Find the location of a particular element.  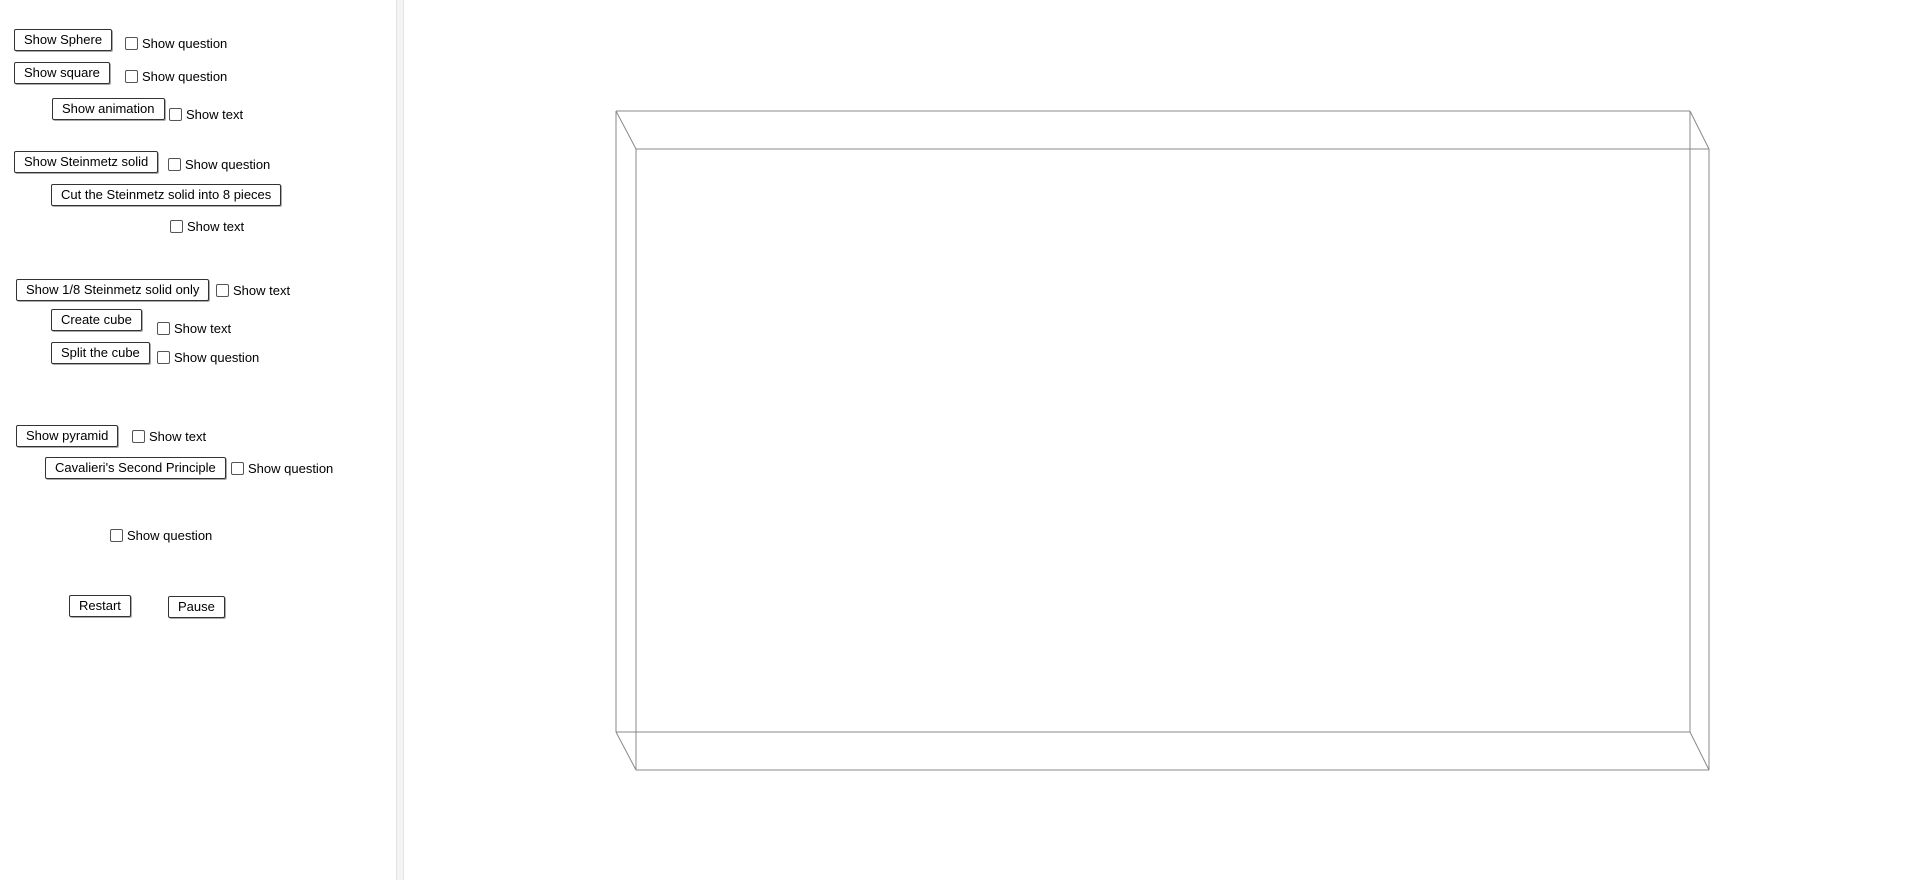

eighth-show-text-checkbox: Show text is located at coordinates (253, 290).